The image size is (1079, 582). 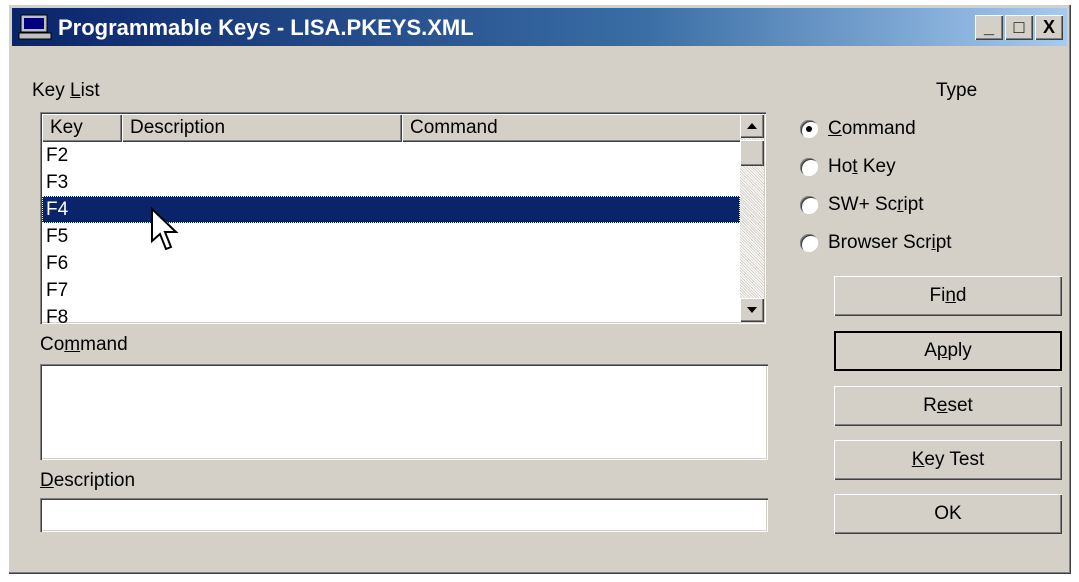 I want to click on description-input, so click(x=404, y=515).